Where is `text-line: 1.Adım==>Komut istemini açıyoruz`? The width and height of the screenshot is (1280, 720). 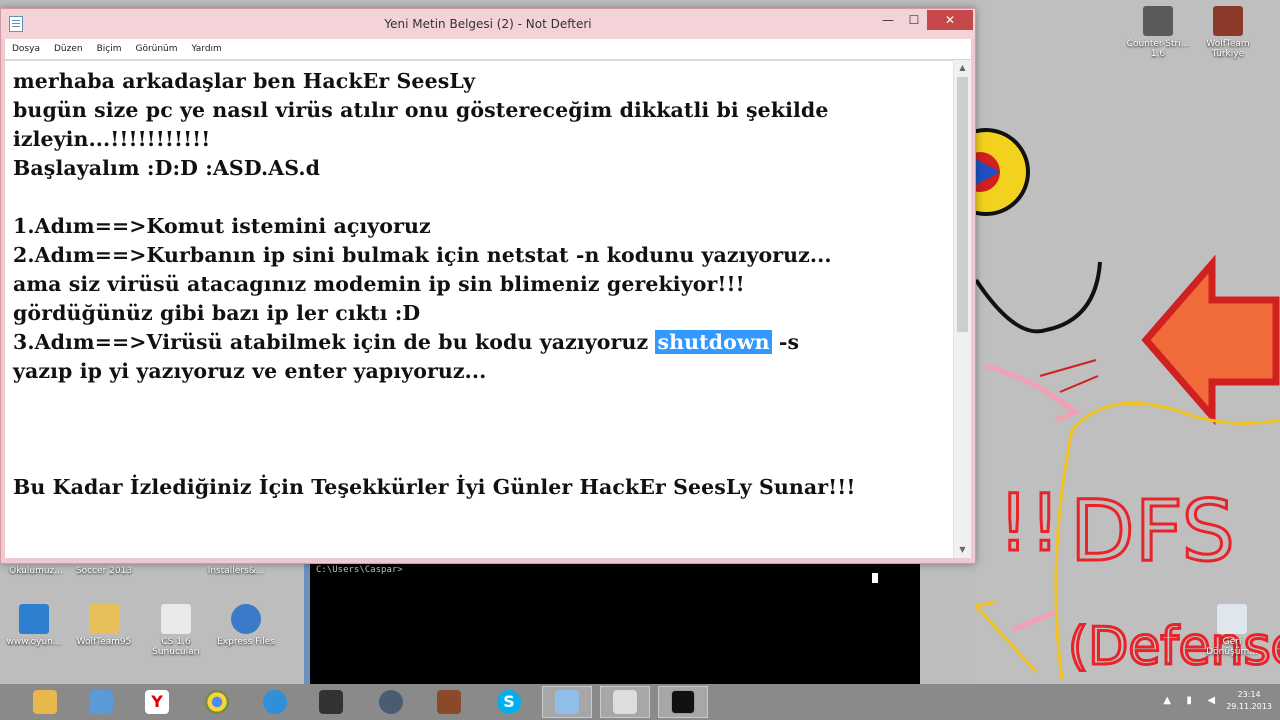
text-line: 1.Adım==>Komut istemini açıyoruz is located at coordinates (222, 226).